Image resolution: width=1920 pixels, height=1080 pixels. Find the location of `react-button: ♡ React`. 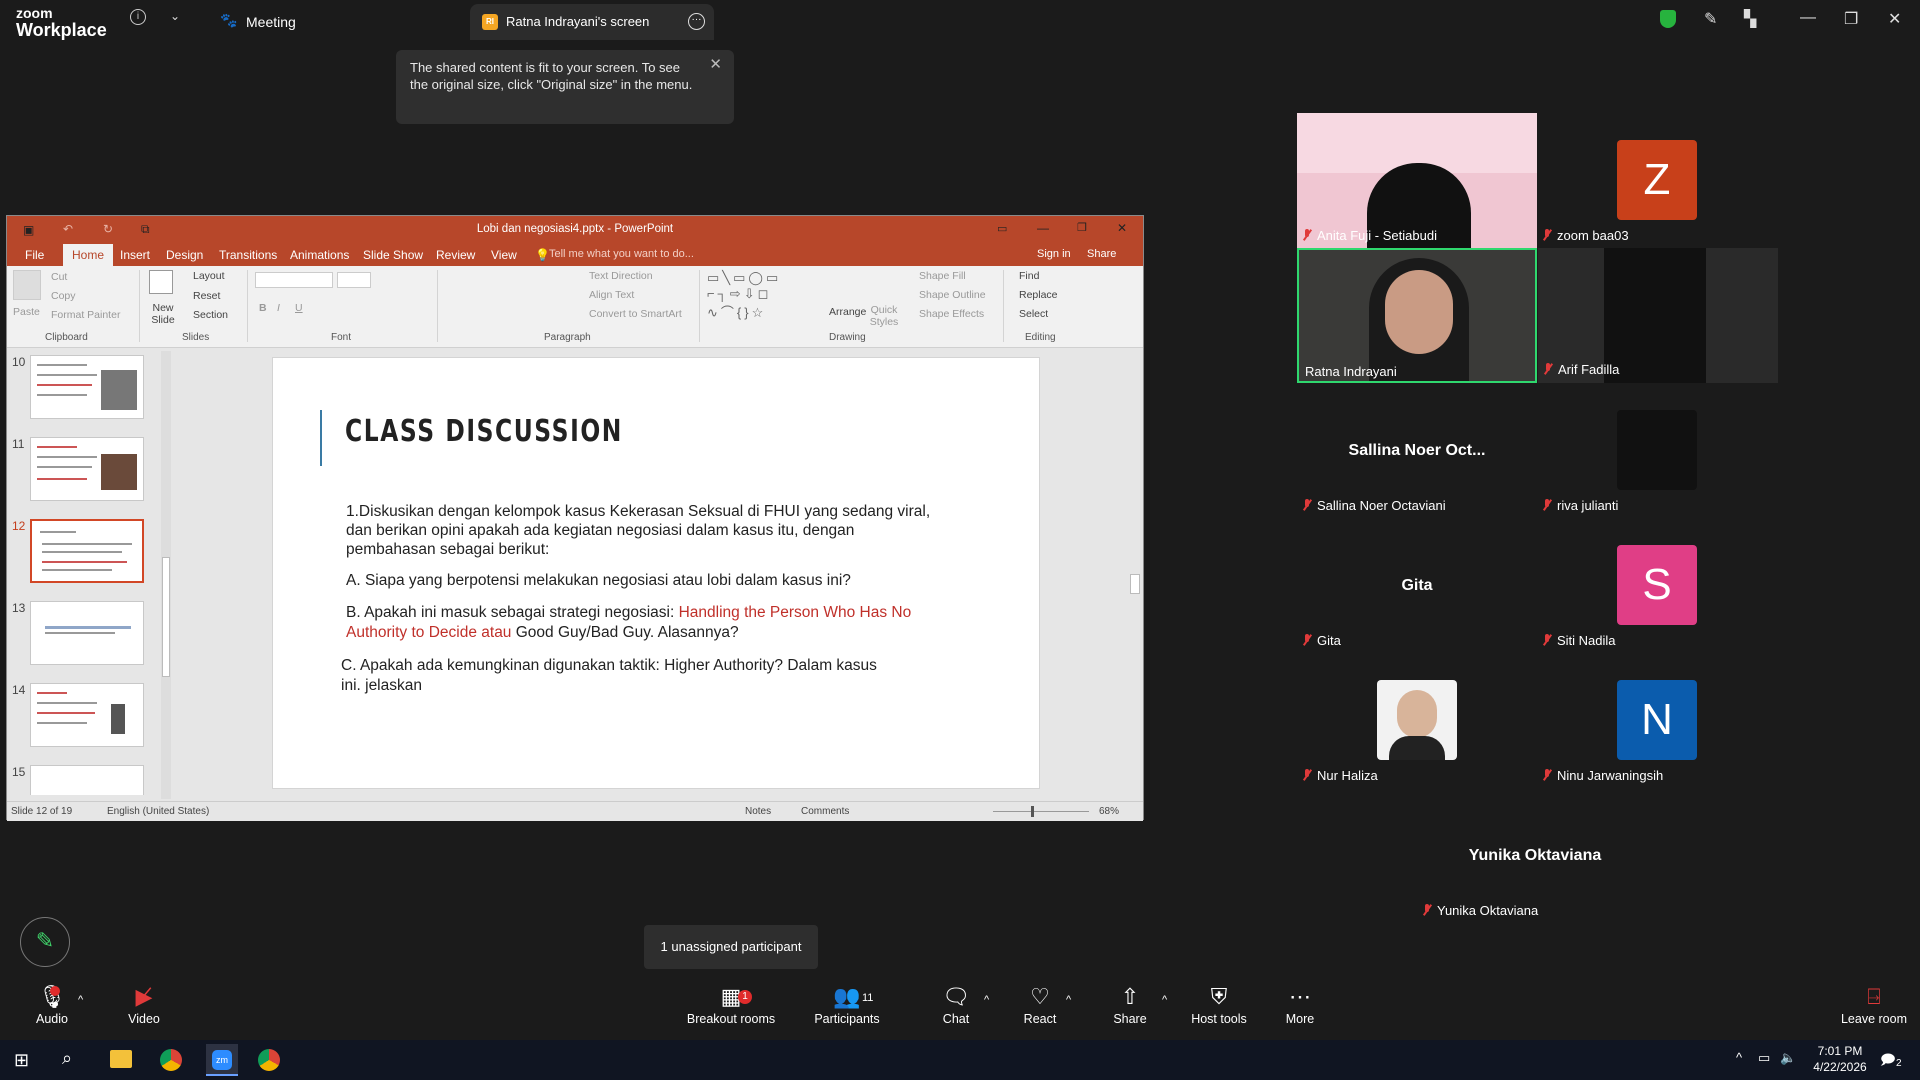

react-button: ♡ React is located at coordinates (1040, 1004).